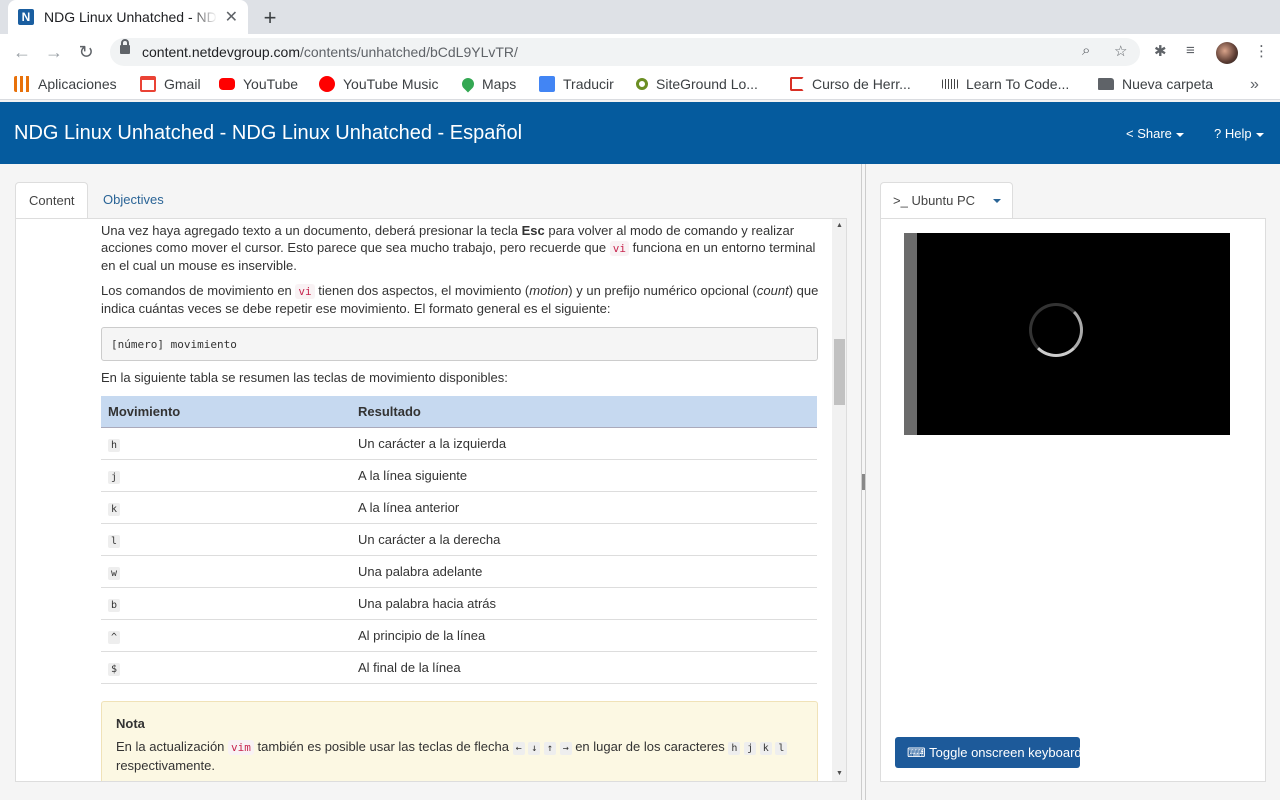 The height and width of the screenshot is (800, 1280). I want to click on extensions-puzzle-icon: ✱, so click(1160, 51).